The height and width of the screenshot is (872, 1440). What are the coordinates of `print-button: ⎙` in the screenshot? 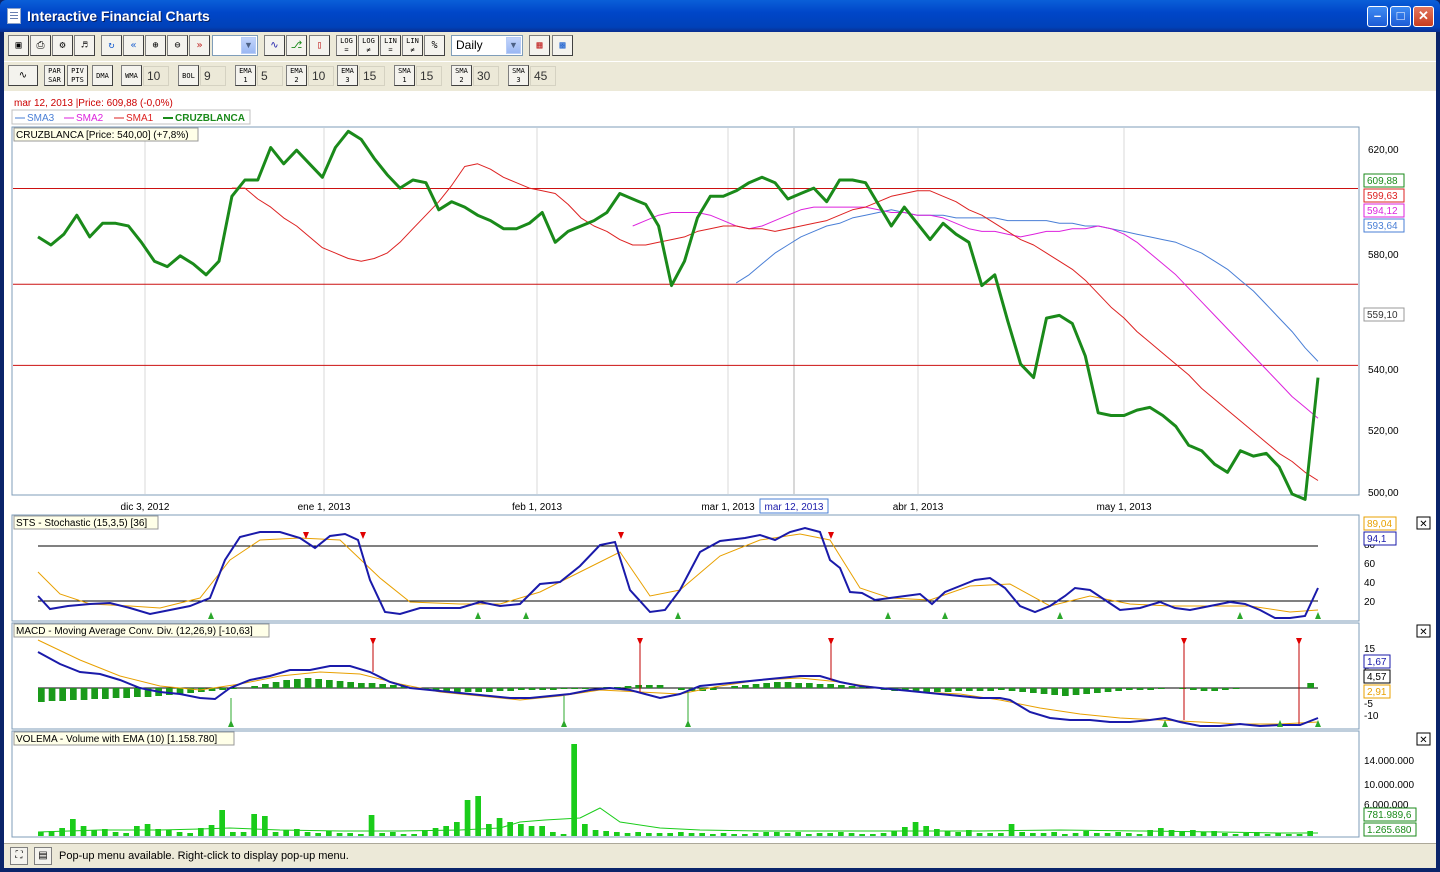 It's located at (40, 45).